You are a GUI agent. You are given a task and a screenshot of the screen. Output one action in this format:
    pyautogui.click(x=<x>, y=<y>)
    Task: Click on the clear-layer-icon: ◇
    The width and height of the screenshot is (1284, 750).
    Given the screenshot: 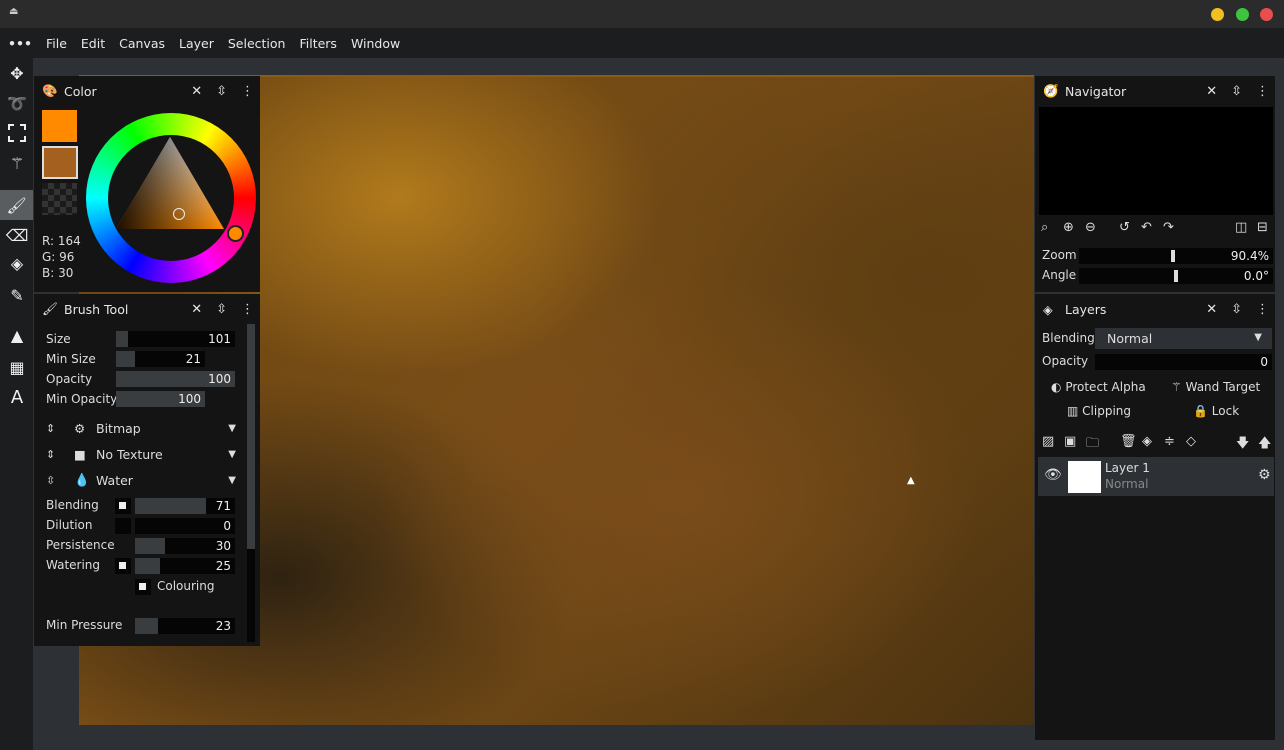 What is the action you would take?
    pyautogui.click(x=1191, y=441)
    